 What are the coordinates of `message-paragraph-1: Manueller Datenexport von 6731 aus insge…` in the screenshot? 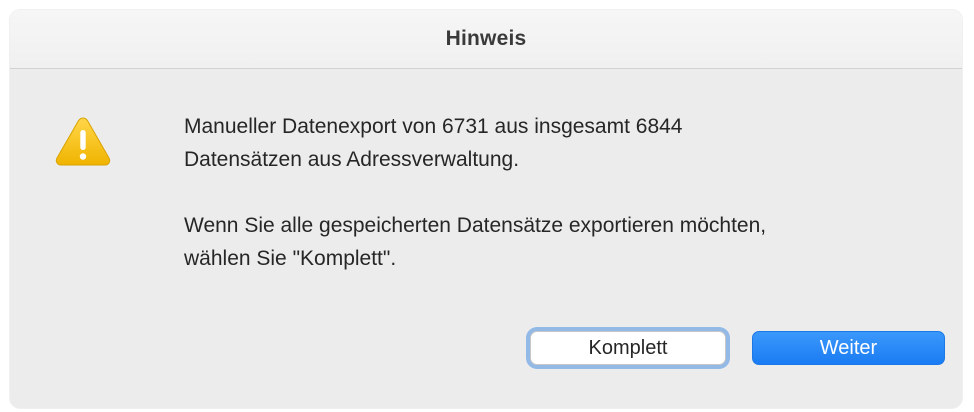 It's located at (433, 143).